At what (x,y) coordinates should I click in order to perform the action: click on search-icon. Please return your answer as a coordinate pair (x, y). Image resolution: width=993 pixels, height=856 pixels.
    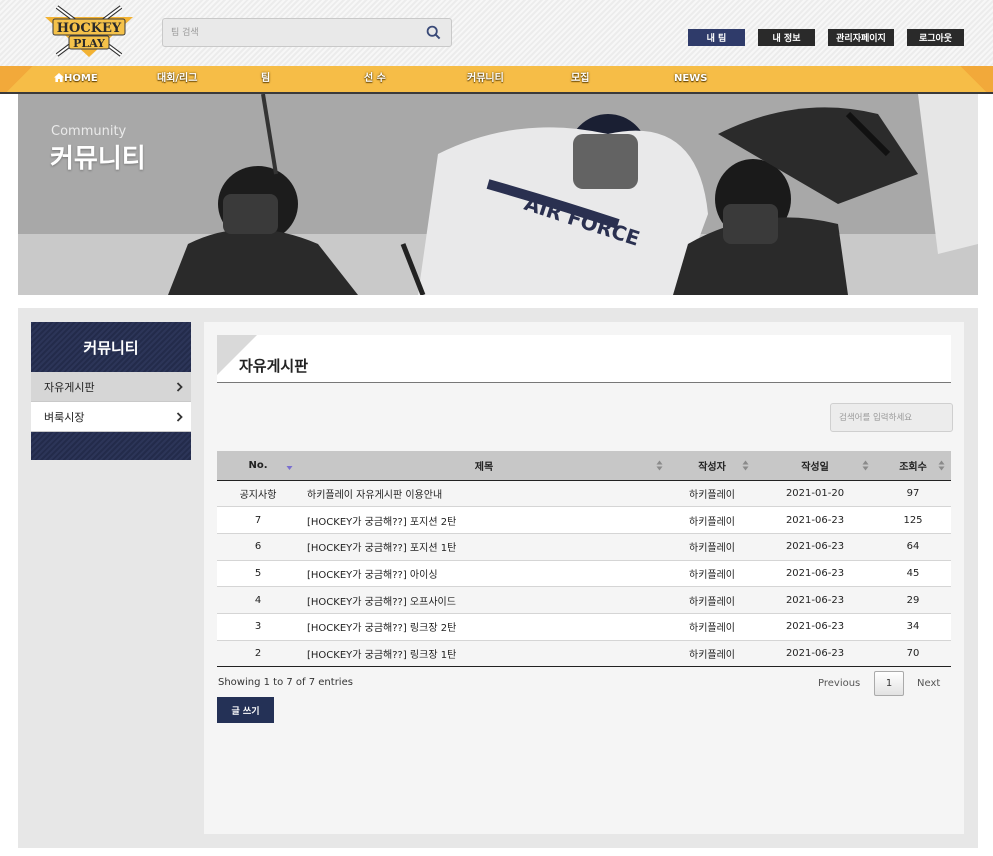
    Looking at the image, I should click on (433, 32).